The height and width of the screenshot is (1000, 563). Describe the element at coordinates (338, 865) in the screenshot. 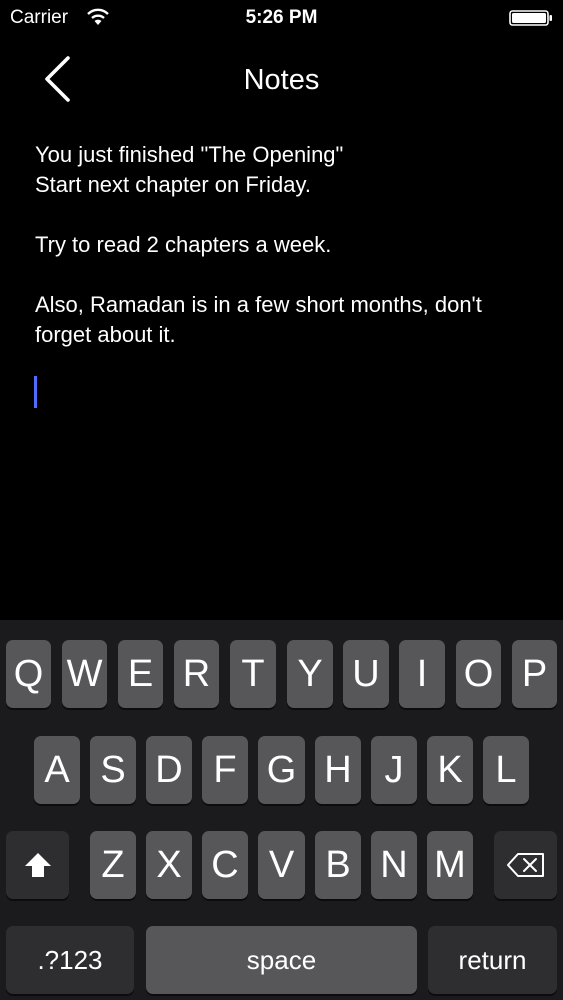

I see `key-b: B` at that location.